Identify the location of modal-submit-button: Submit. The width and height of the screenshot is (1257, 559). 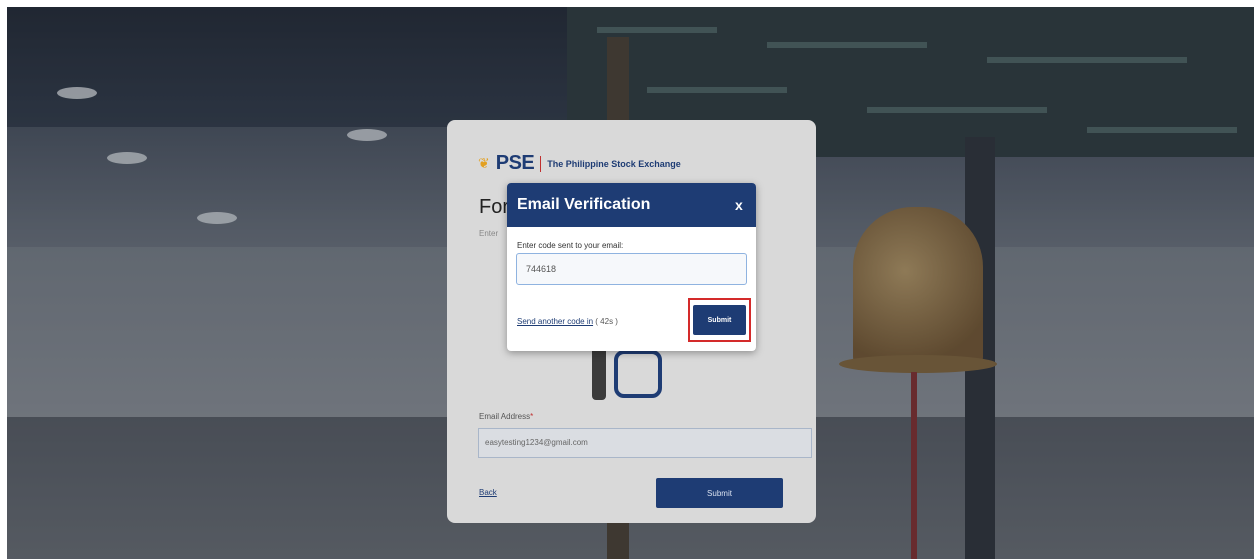
(719, 320).